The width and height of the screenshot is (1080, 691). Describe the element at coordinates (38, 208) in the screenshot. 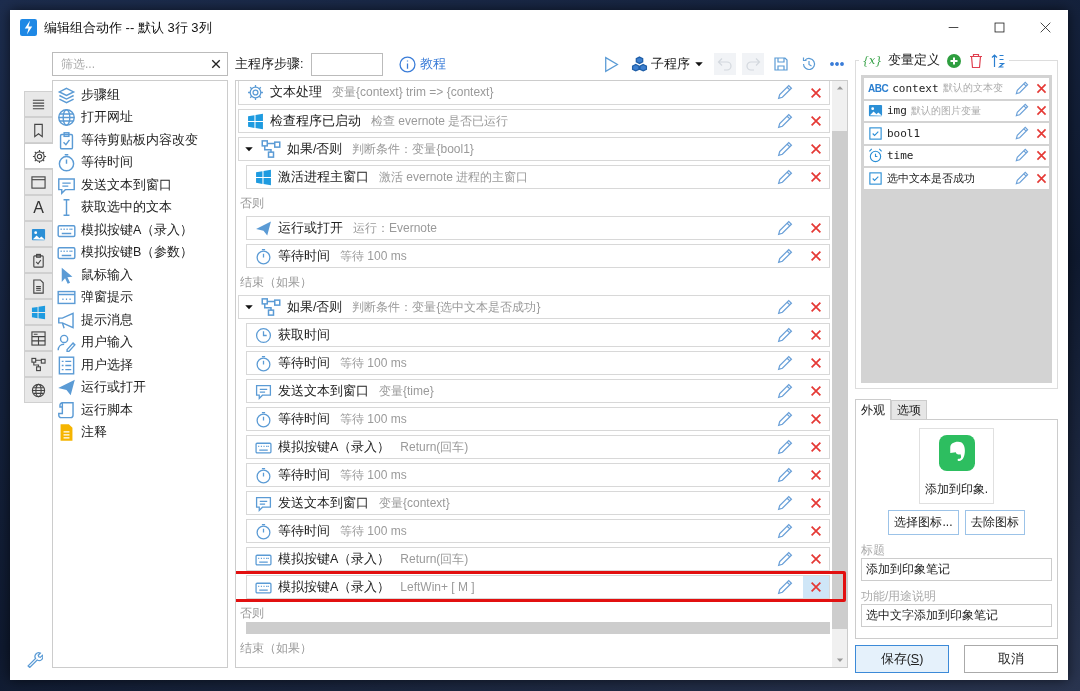

I see `side-tab: A` at that location.